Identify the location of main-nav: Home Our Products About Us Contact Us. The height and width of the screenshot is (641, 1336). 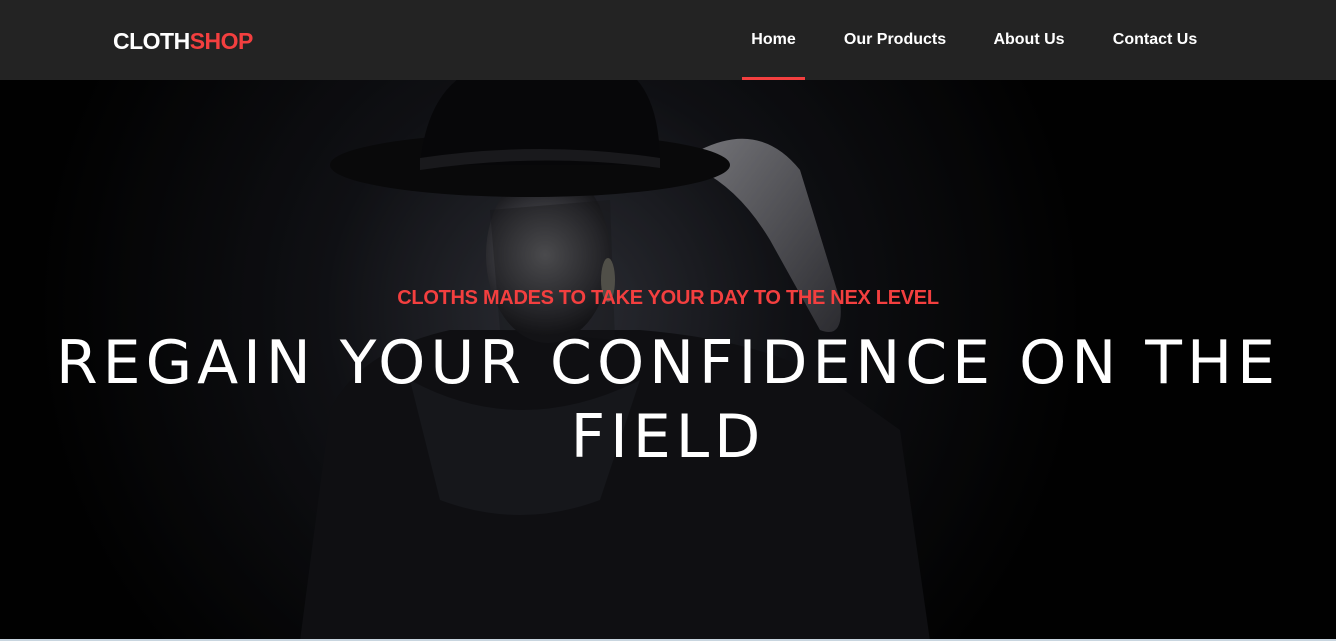
(668, 40).